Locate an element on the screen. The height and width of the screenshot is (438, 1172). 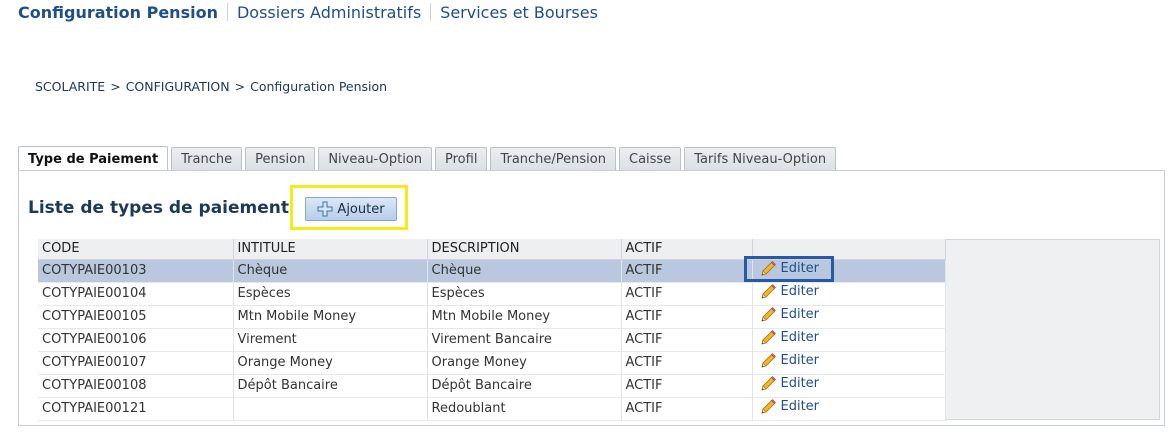
tab-pension: Pension is located at coordinates (280, 159).